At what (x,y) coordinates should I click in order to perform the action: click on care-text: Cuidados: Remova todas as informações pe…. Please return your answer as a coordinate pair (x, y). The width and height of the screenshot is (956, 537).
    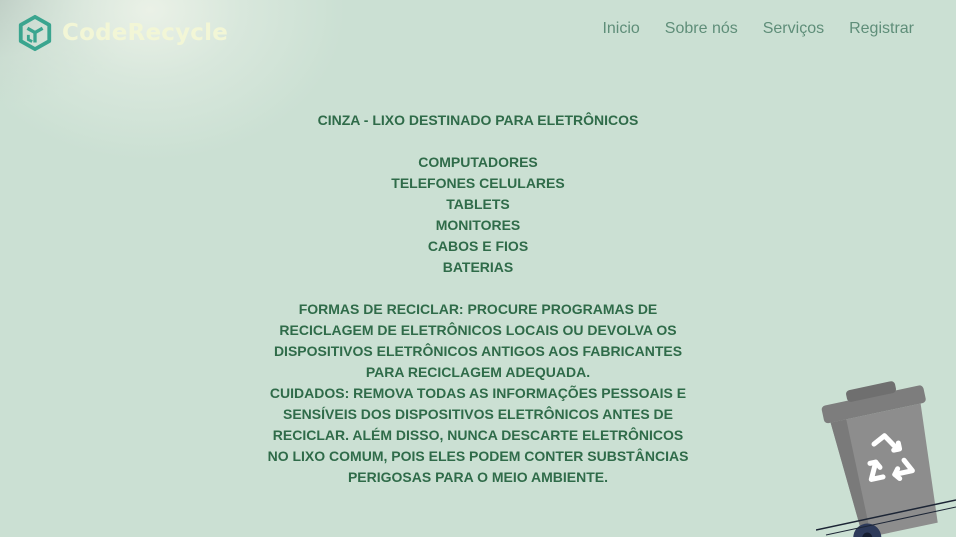
    Looking at the image, I should click on (478, 435).